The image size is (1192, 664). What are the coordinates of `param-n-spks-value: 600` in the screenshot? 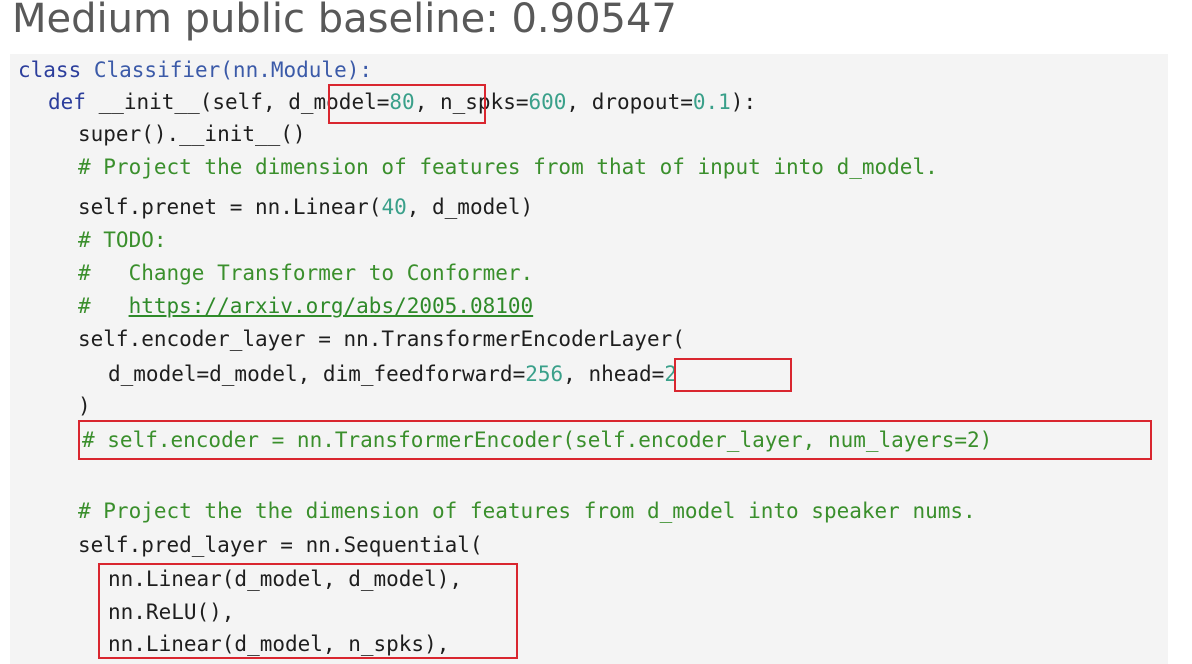 It's located at (547, 102).